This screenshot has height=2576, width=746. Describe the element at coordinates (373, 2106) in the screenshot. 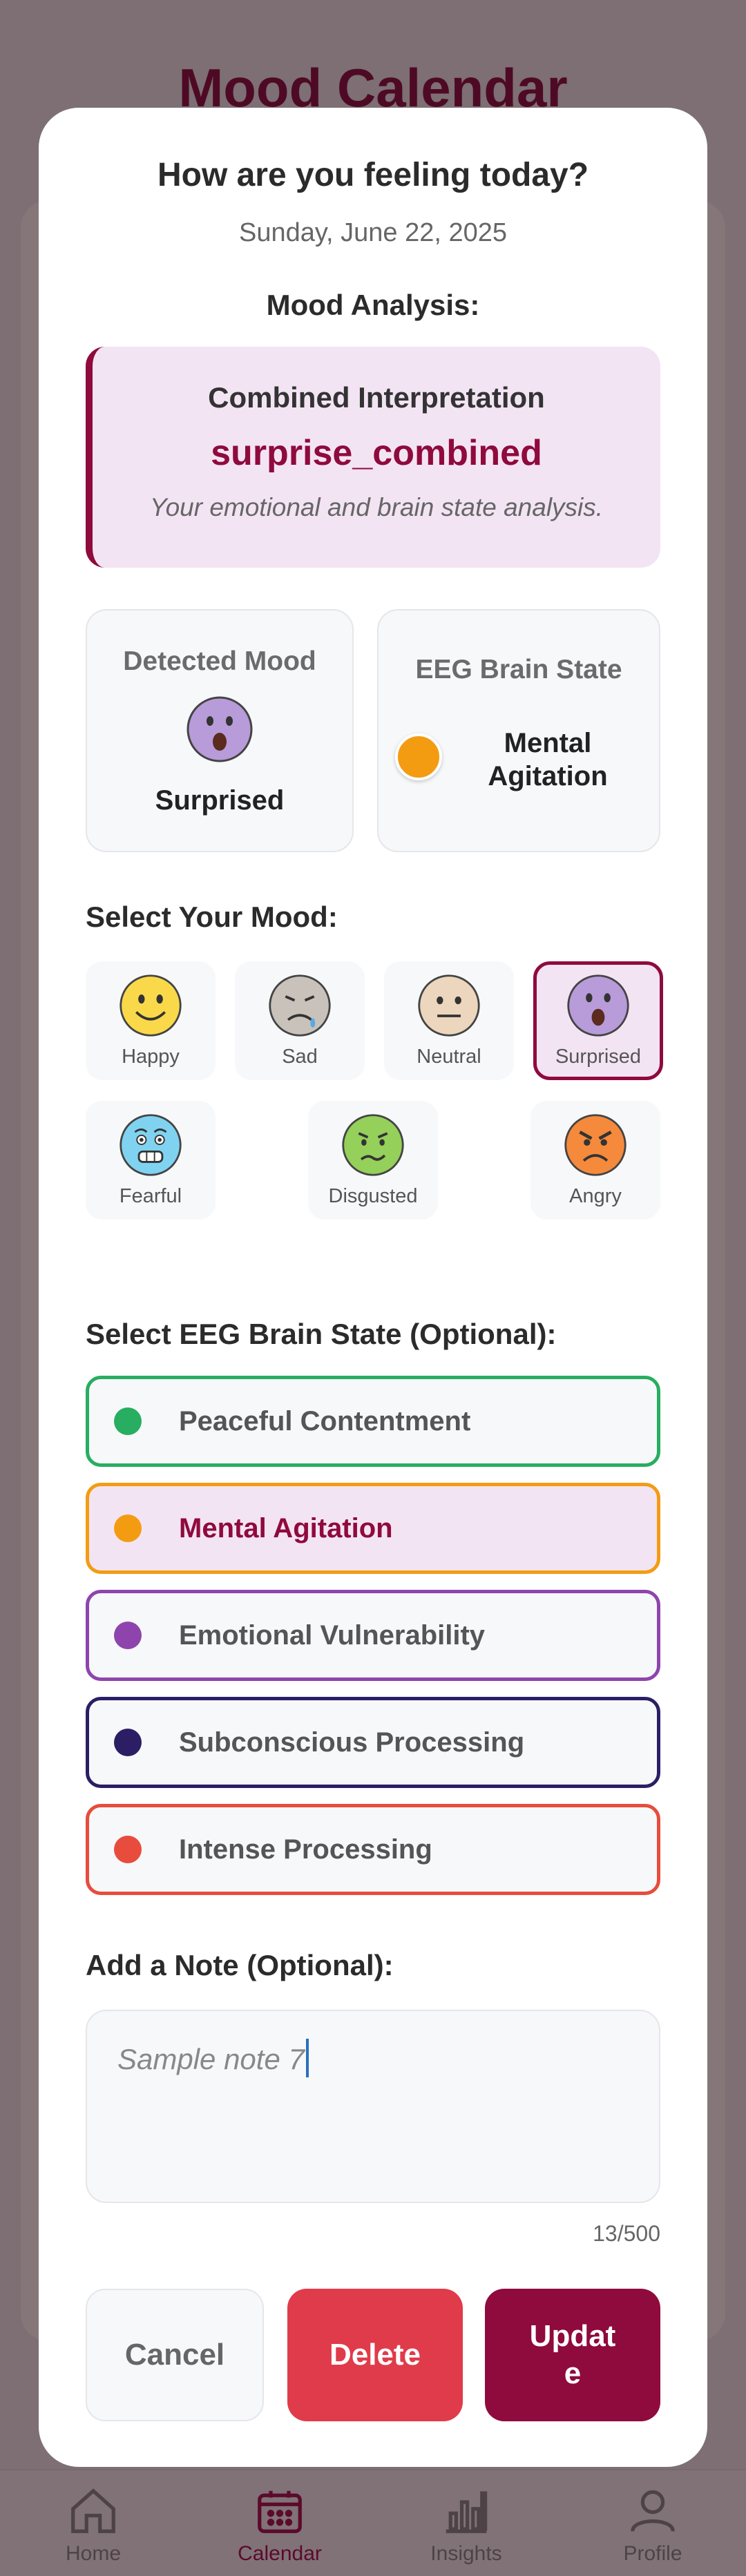

I see `note-textarea: Sample note 7` at that location.